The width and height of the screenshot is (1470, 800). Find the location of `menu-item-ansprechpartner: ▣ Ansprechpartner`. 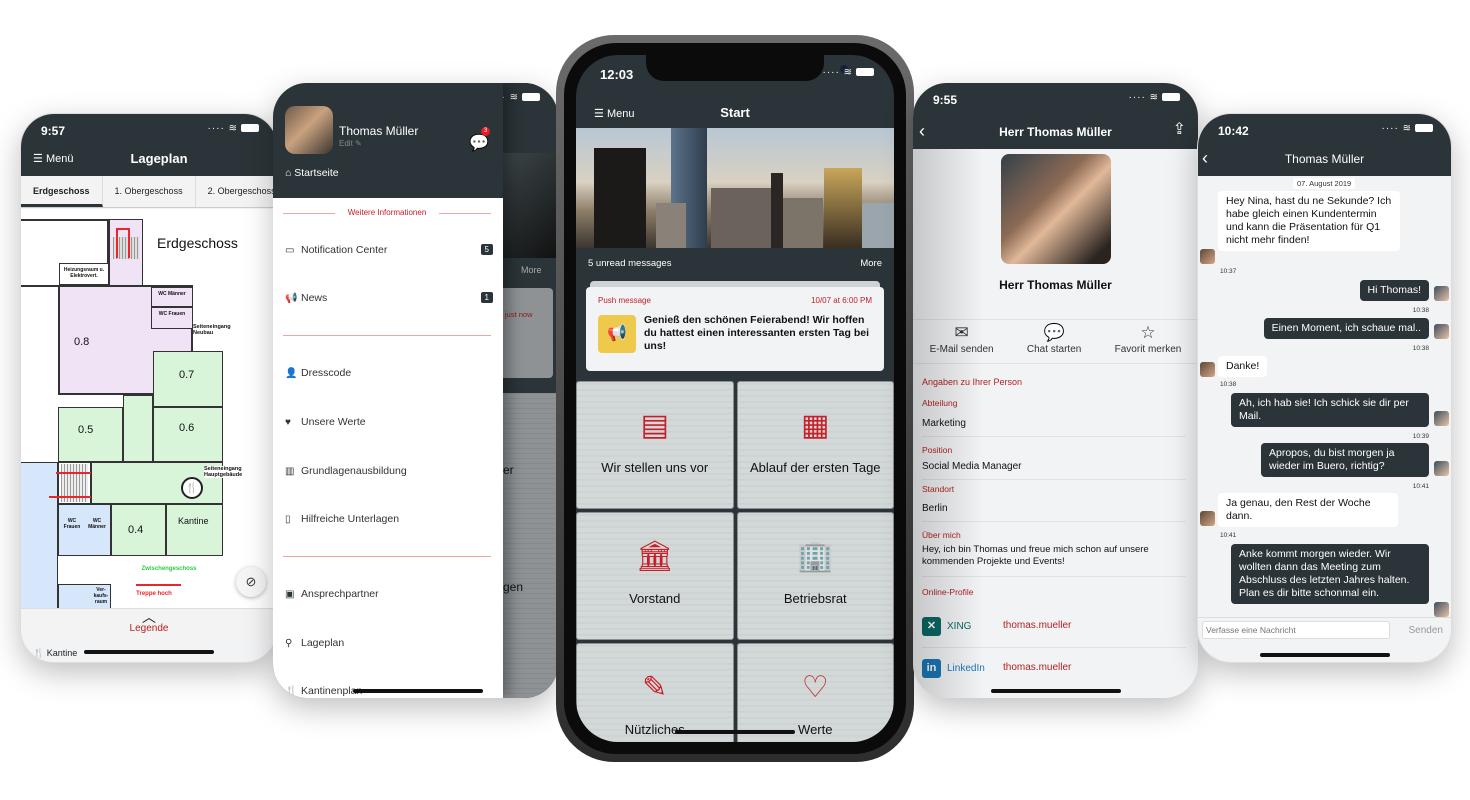

menu-item-ansprechpartner: ▣ Ansprechpartner is located at coordinates (389, 594).